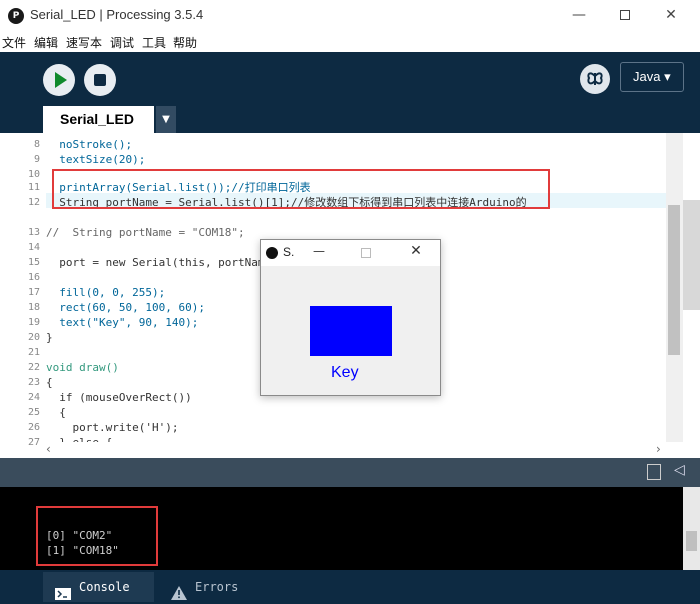 The width and height of the screenshot is (700, 604). I want to click on menu-tools: 工具, so click(154, 42).